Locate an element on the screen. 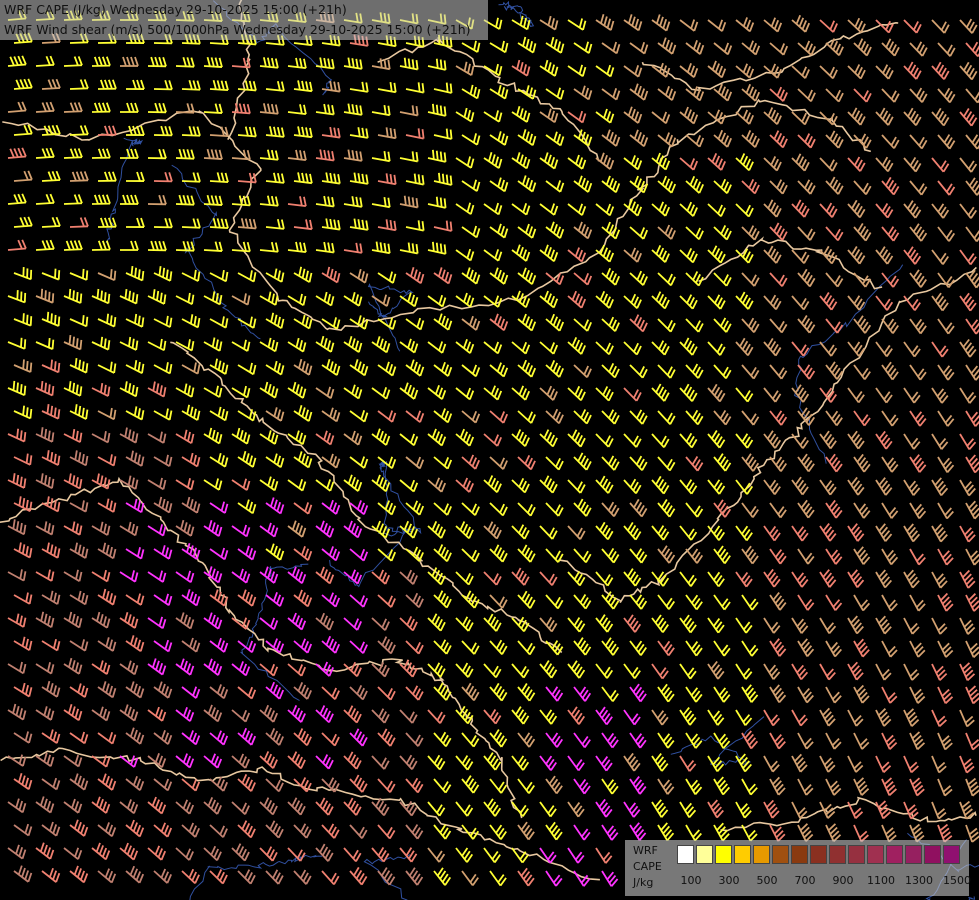 The width and height of the screenshot is (979, 900). legend-ticks: 100 300 500 700 900 1100 1300 1500 is located at coordinates (824, 881).